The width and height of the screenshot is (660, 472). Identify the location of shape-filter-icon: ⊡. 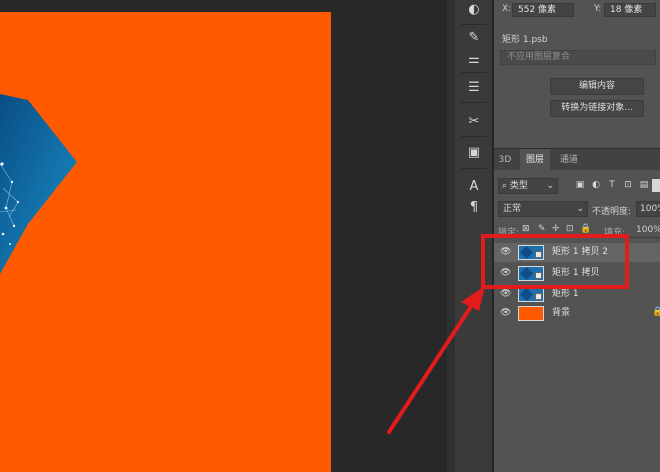
(628, 185).